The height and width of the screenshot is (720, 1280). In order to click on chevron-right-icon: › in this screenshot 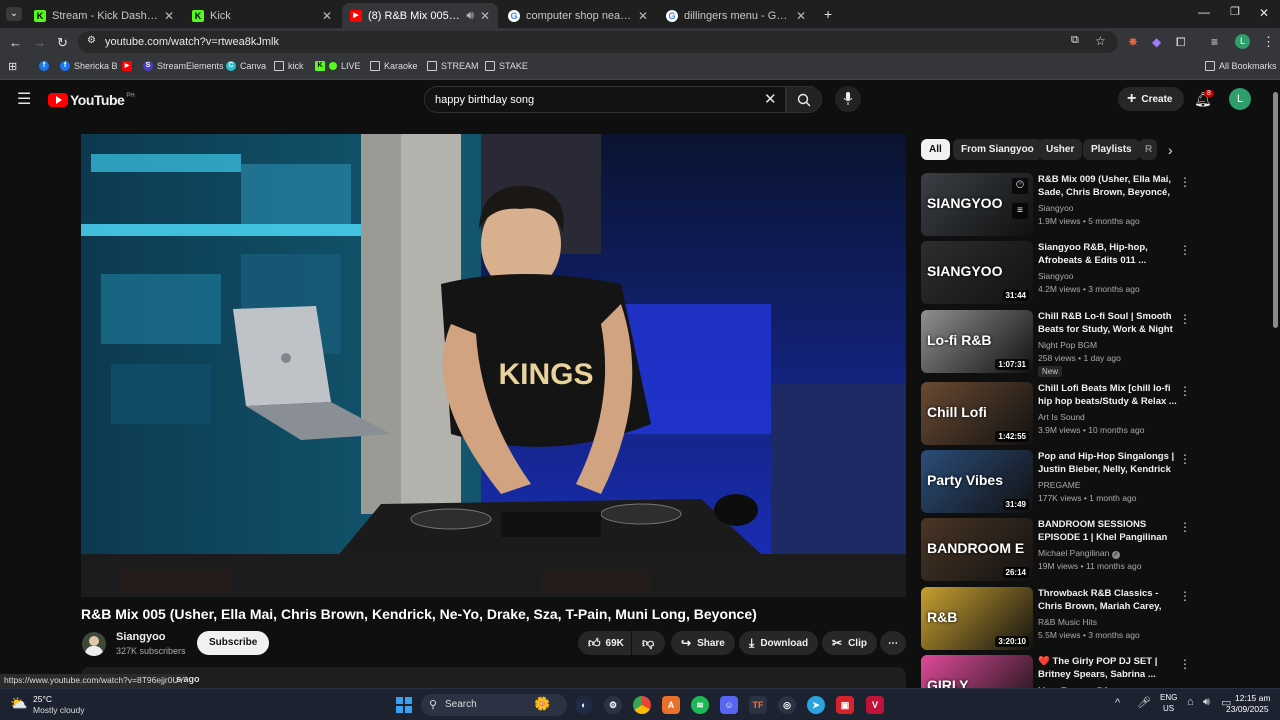, I will do `click(1170, 150)`.